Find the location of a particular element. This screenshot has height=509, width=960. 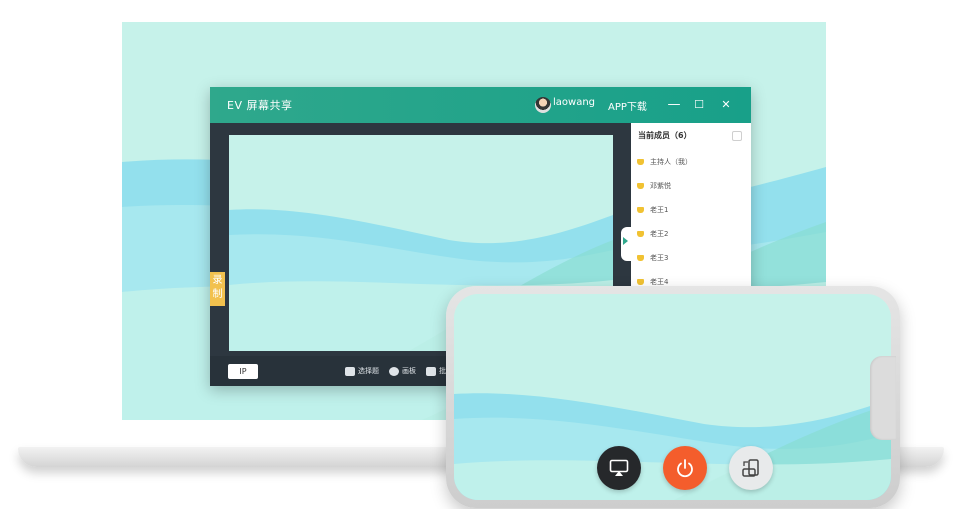

rotate-screen-button is located at coordinates (751, 468).